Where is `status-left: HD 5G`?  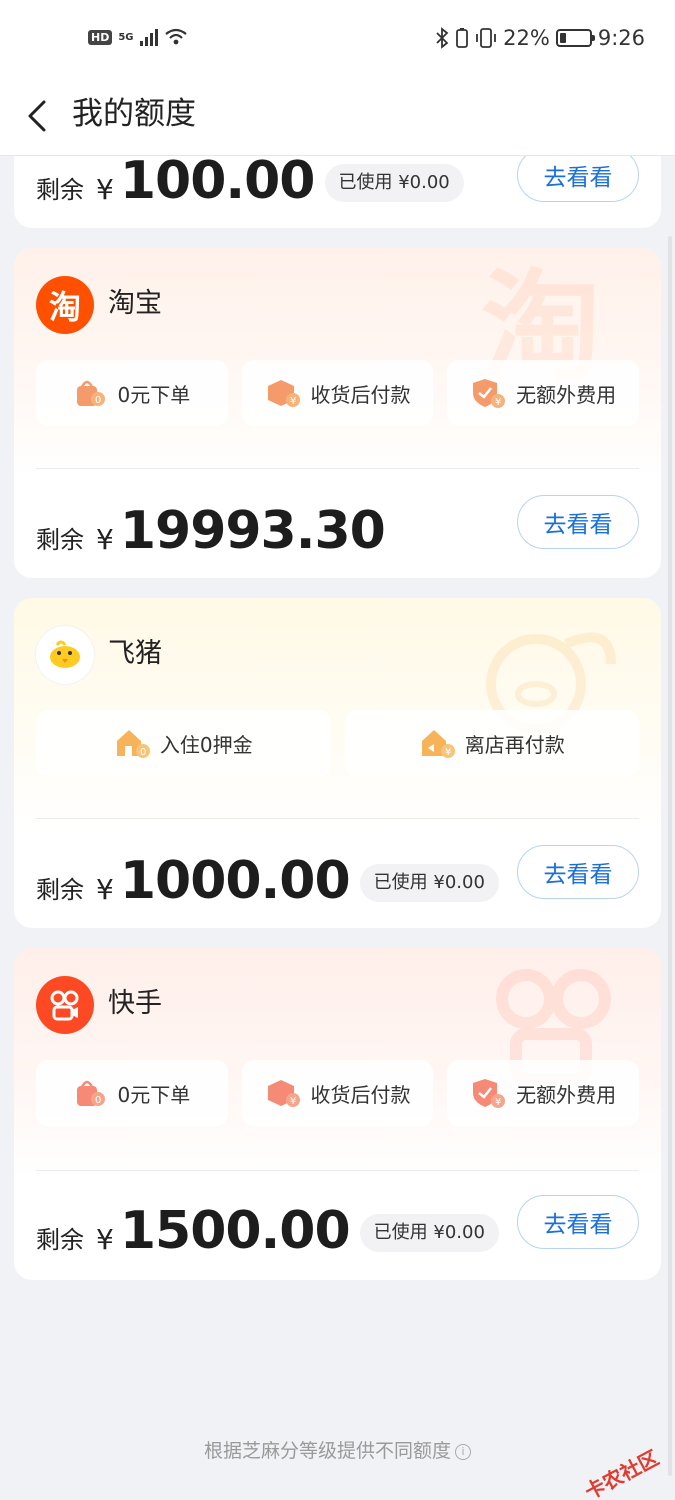
status-left: HD 5G is located at coordinates (138, 37).